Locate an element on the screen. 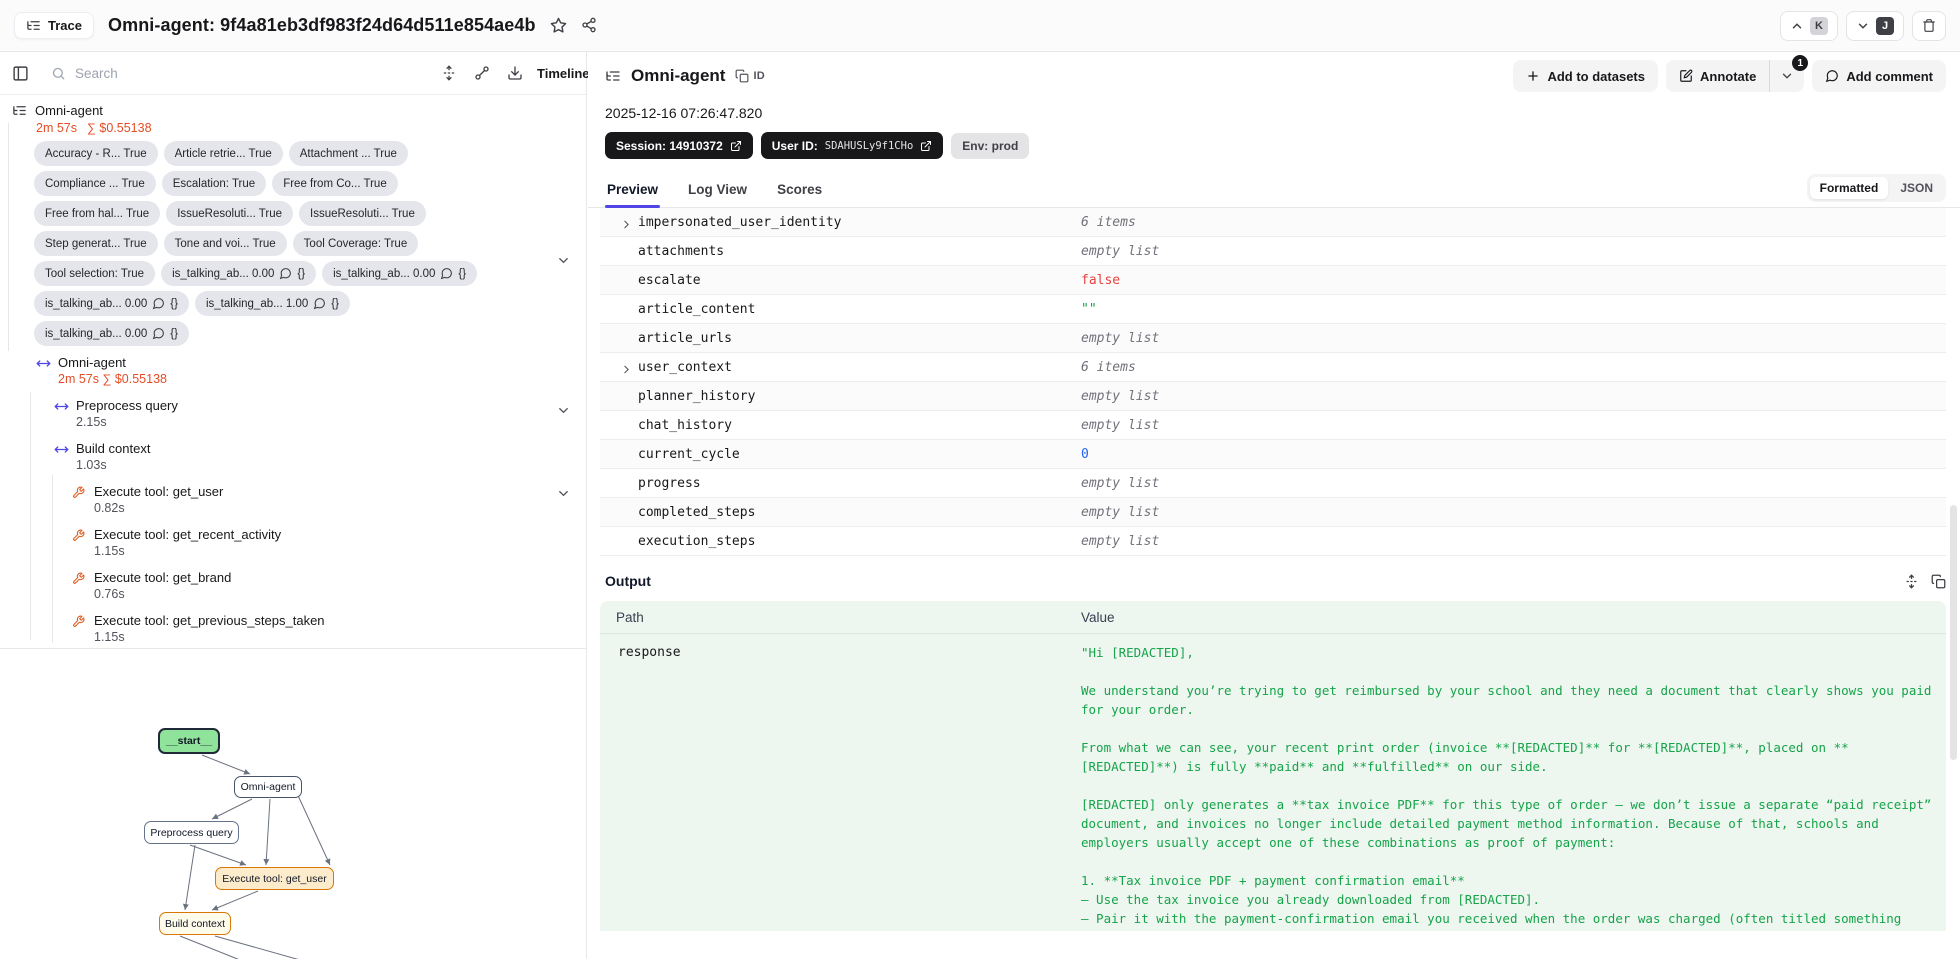 This screenshot has width=1960, height=959. preview-row: article_urls empty list is located at coordinates (1273, 338).